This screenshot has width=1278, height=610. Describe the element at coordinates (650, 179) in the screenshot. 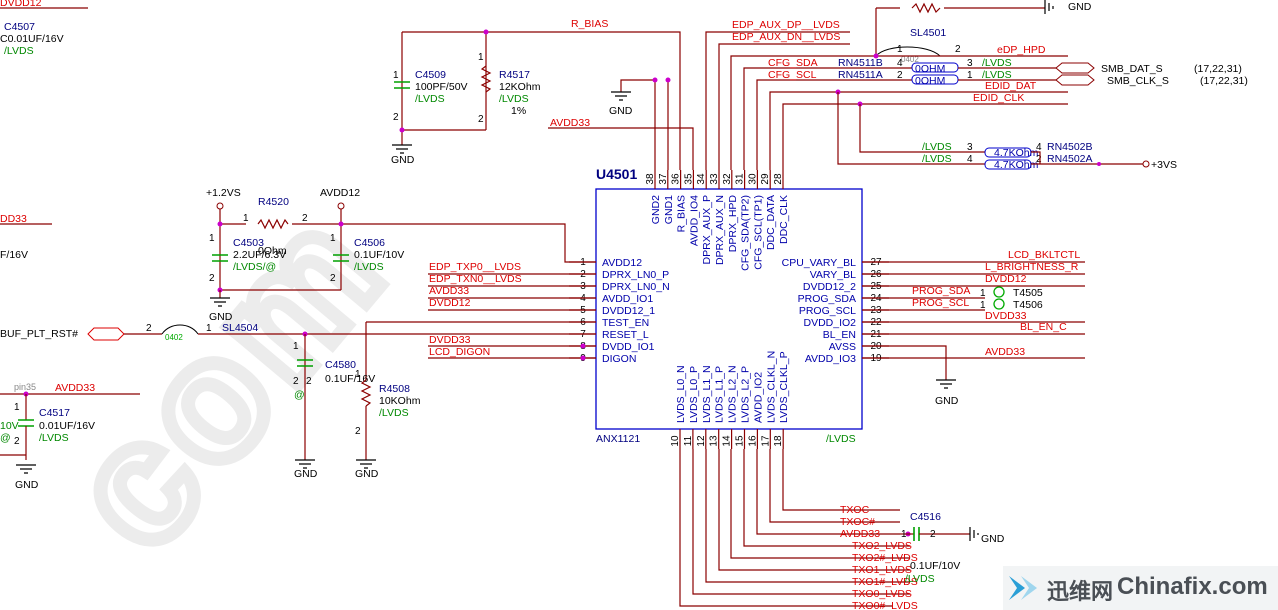

I see `svg-text: 38` at that location.